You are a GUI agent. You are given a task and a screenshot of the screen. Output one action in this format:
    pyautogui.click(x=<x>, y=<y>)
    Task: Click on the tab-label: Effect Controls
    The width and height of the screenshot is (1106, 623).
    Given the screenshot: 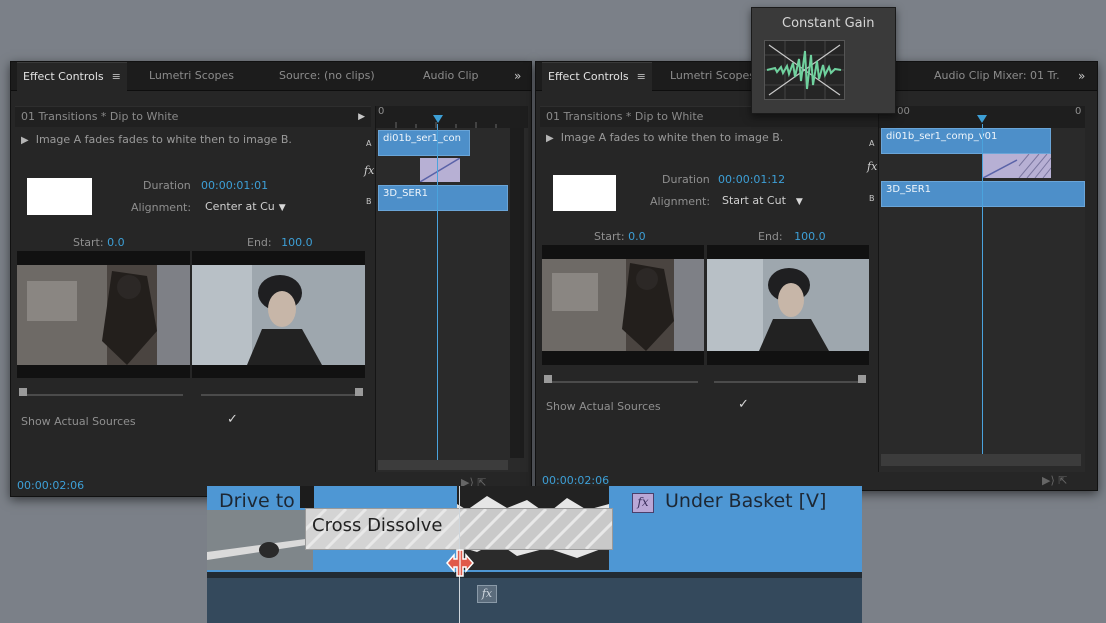 What is the action you would take?
    pyautogui.click(x=588, y=76)
    